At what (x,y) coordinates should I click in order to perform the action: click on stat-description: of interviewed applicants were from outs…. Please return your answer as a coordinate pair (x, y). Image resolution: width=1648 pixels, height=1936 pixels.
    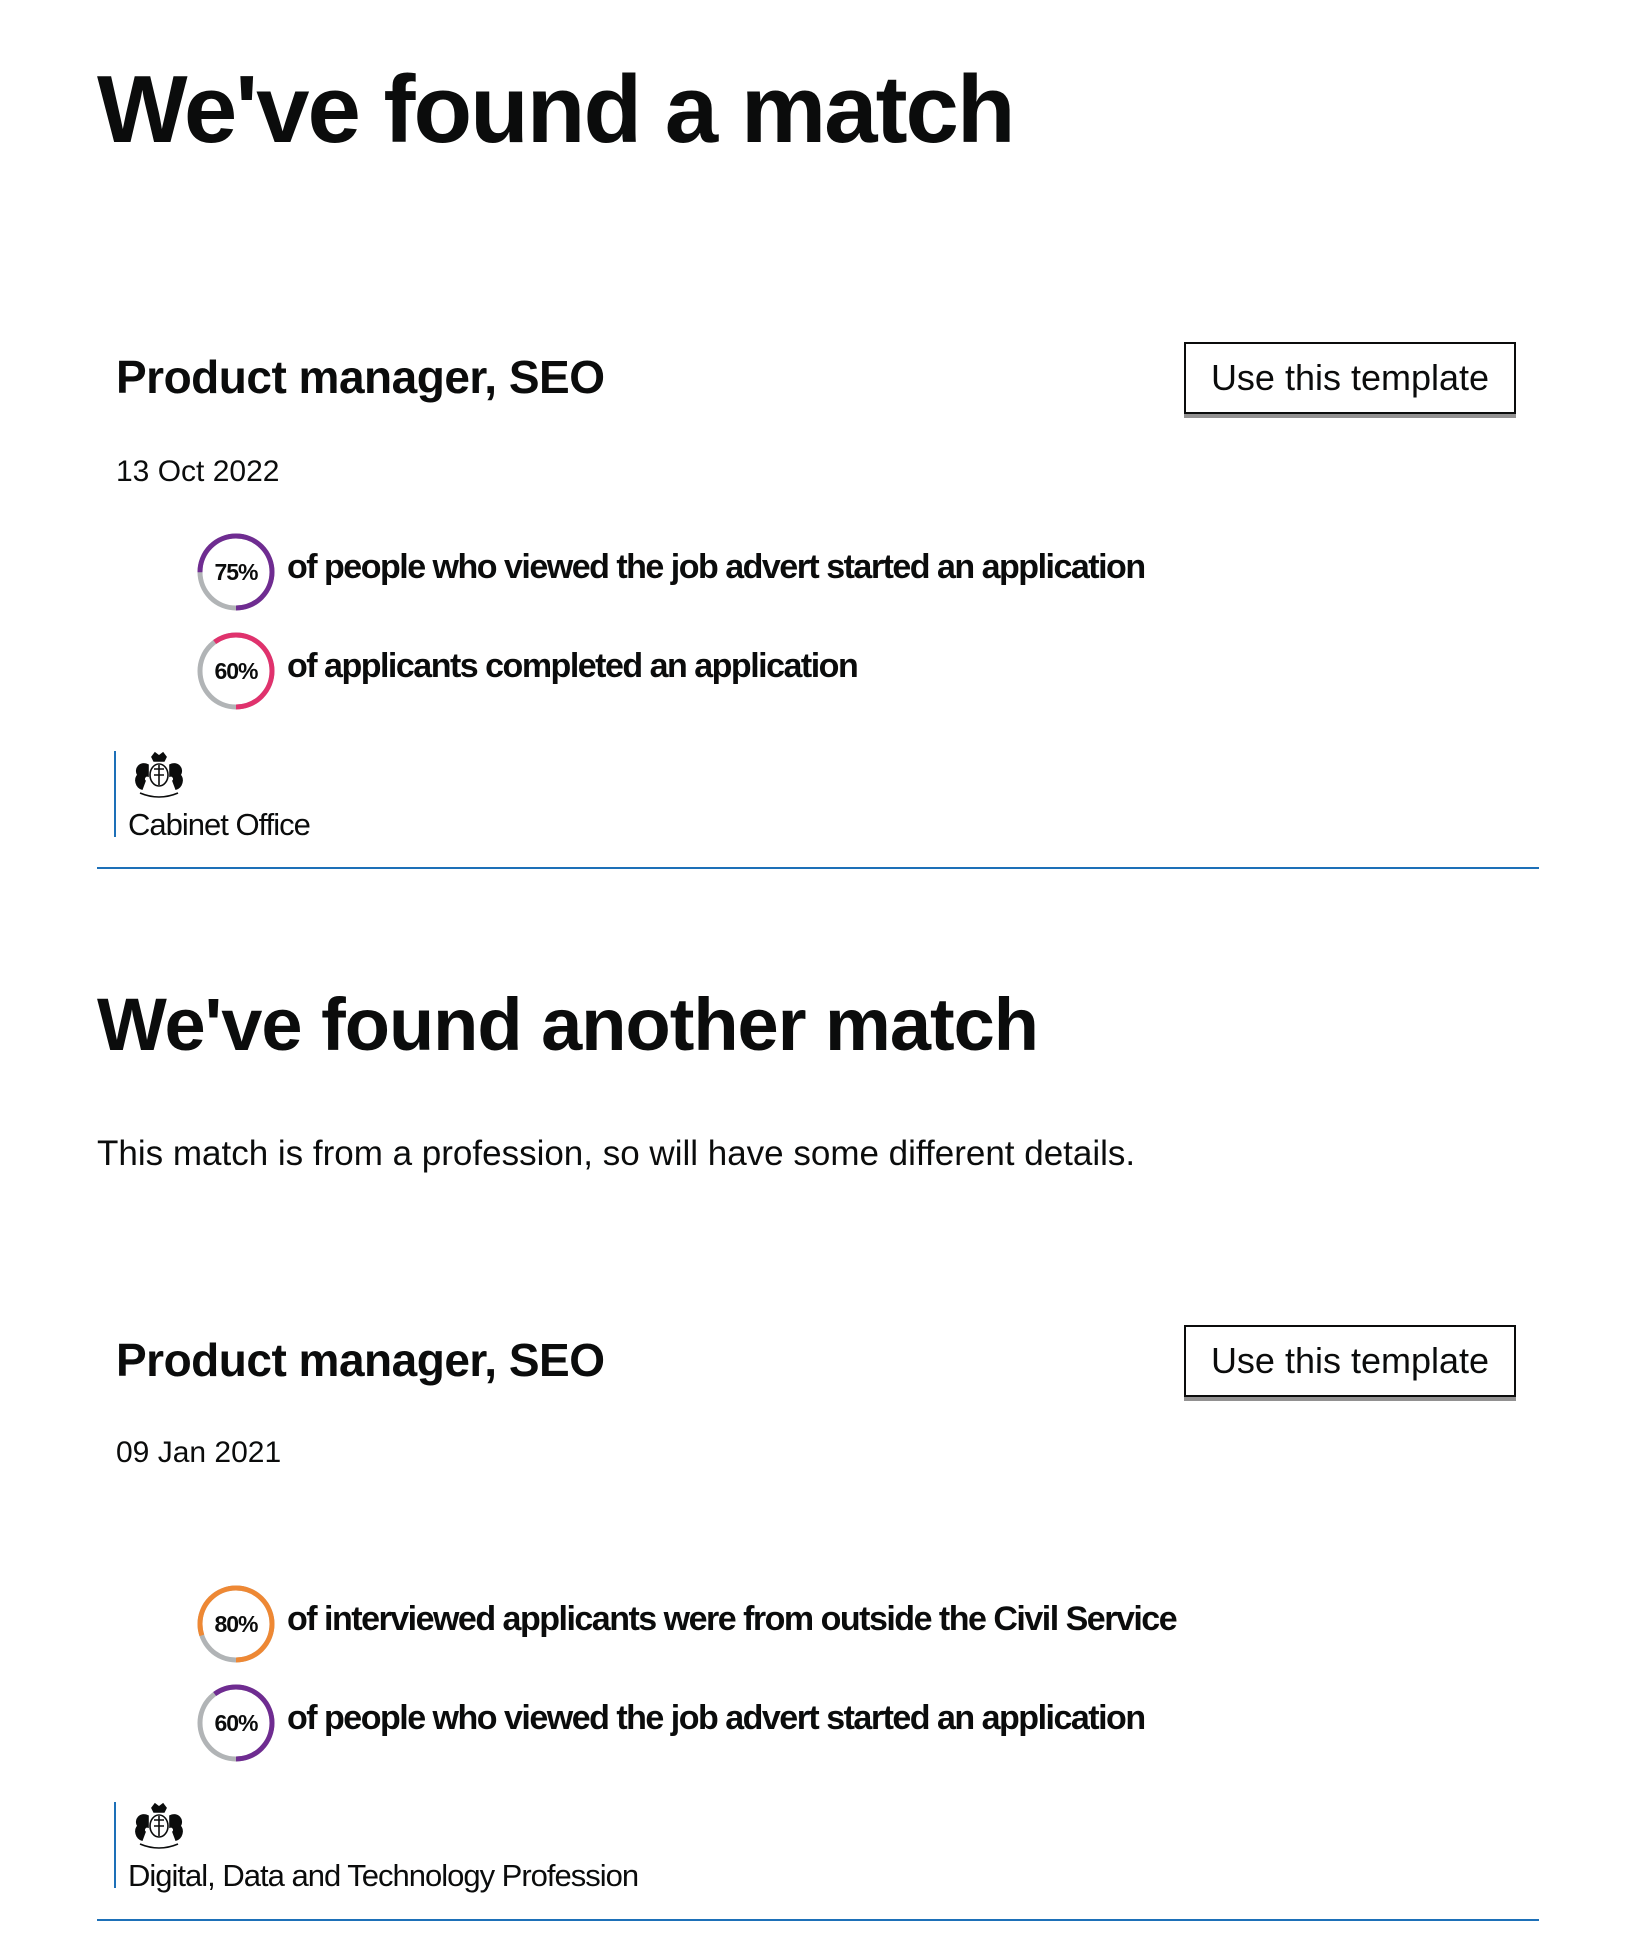
    Looking at the image, I should click on (732, 1619).